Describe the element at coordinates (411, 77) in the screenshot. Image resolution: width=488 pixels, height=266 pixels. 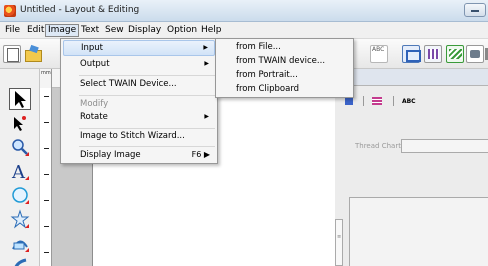
I see `panel-header` at that location.